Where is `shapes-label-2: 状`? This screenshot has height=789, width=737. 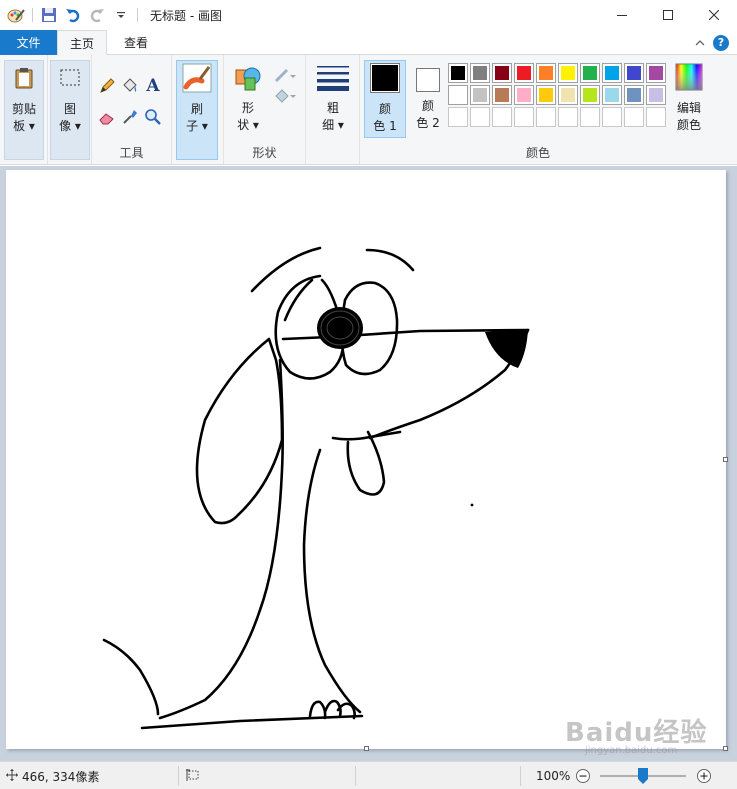 shapes-label-2: 状 is located at coordinates (243, 125).